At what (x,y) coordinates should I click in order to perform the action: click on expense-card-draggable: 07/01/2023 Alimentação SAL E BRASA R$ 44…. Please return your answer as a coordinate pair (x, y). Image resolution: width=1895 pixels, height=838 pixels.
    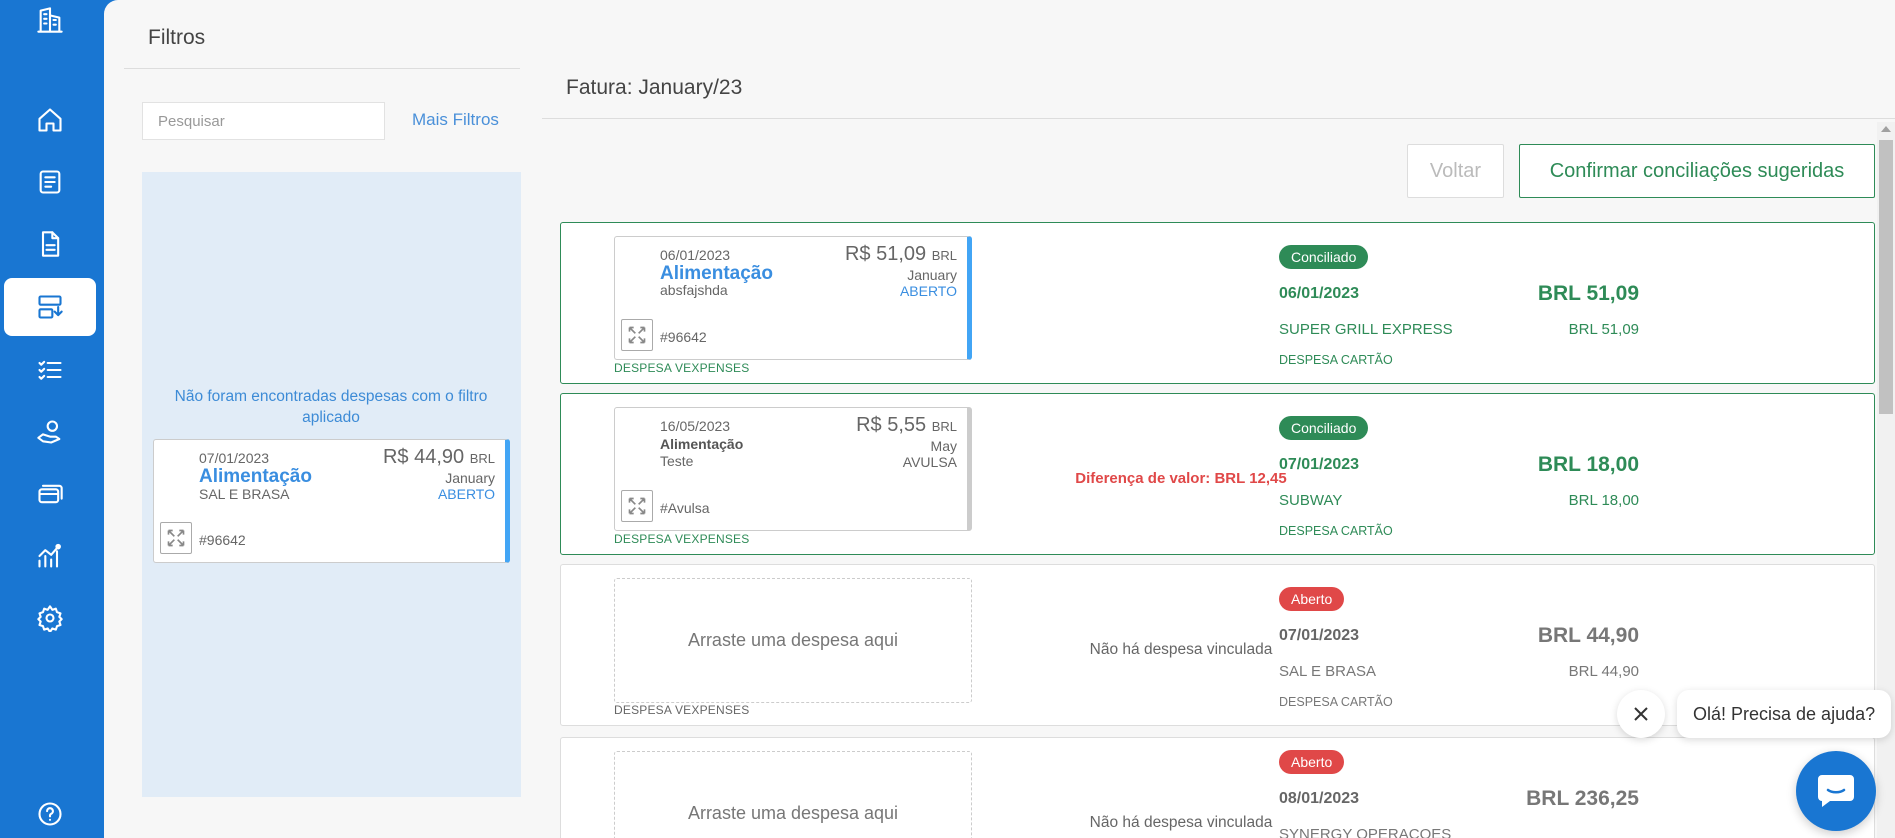
    Looking at the image, I should click on (331, 501).